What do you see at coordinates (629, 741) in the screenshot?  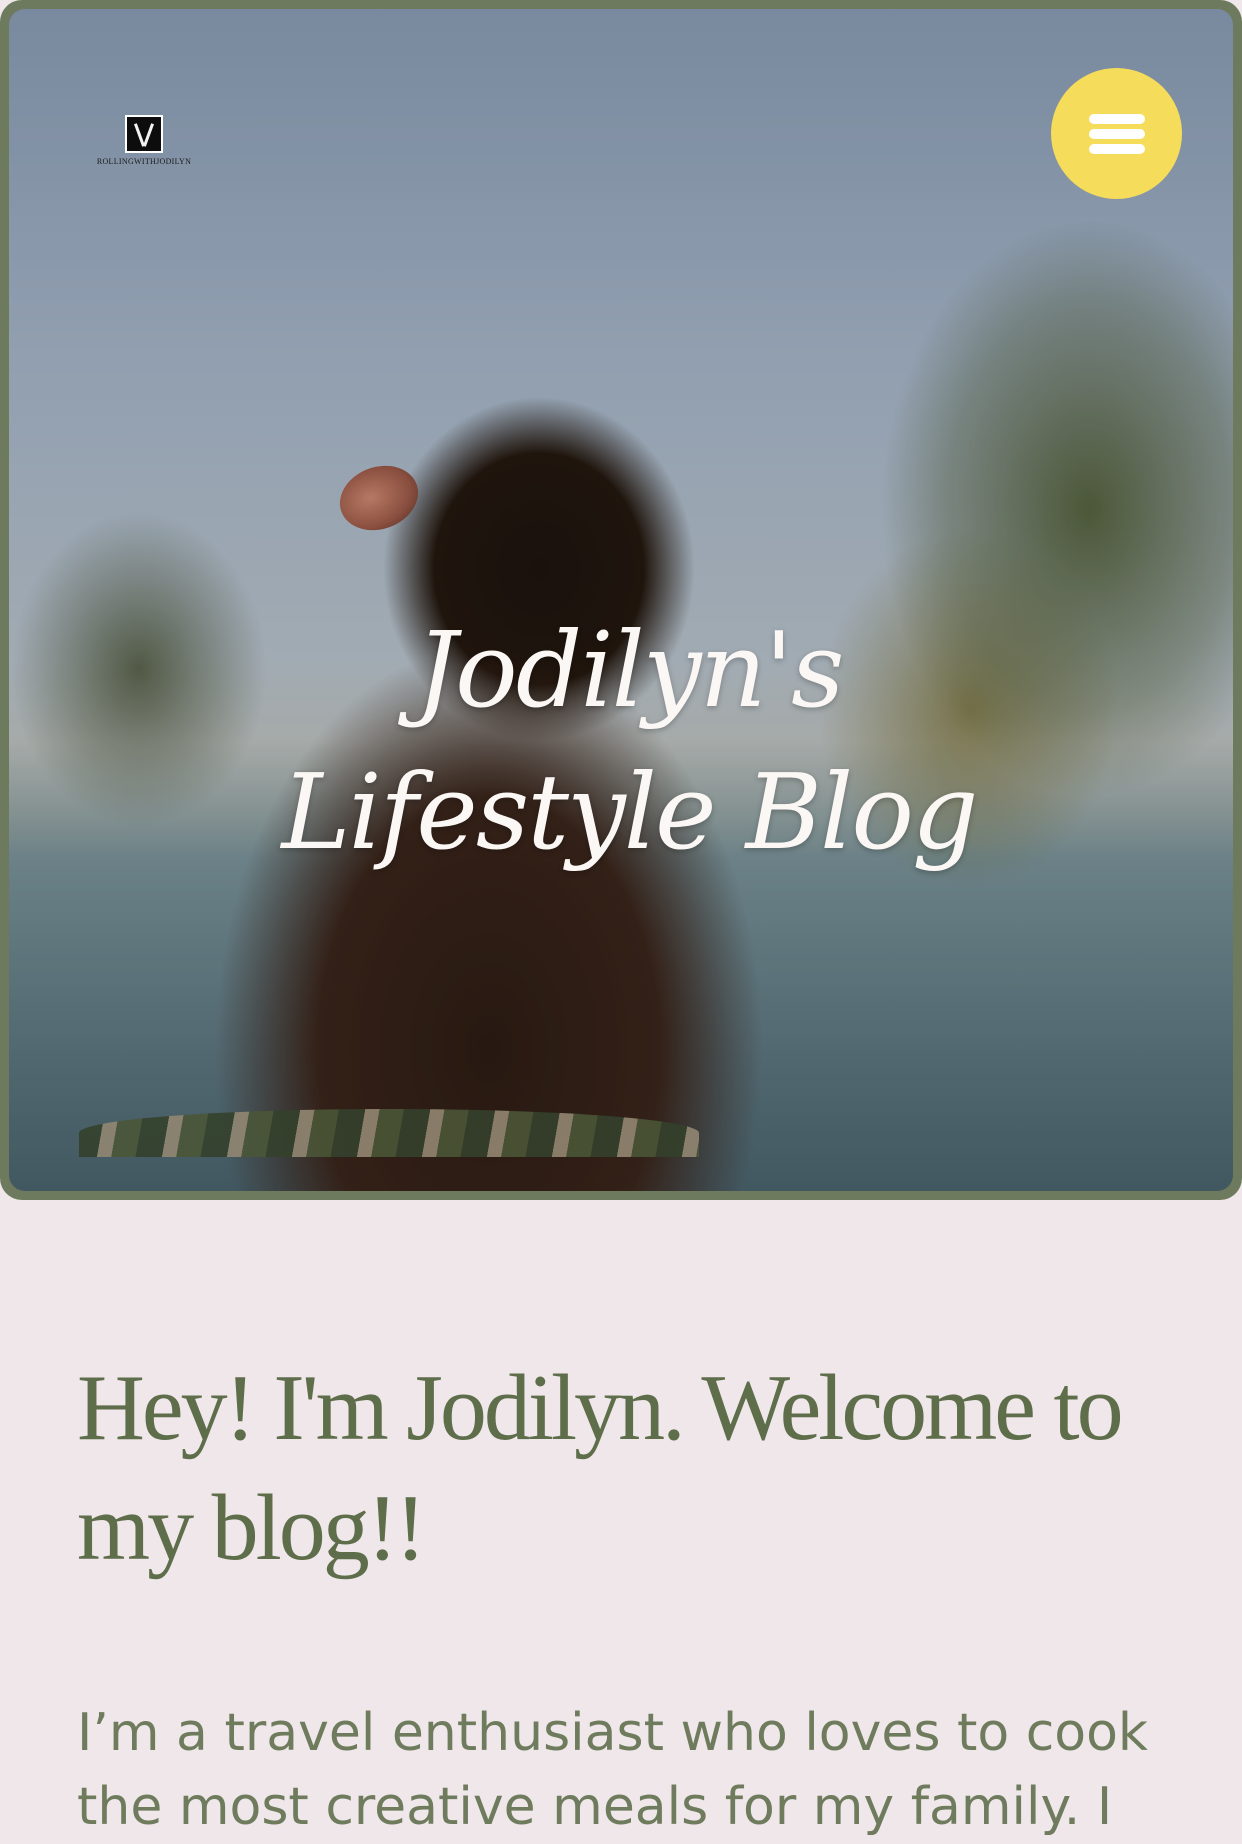 I see `hero-title: Jodilyn's Lifestyle Blog` at bounding box center [629, 741].